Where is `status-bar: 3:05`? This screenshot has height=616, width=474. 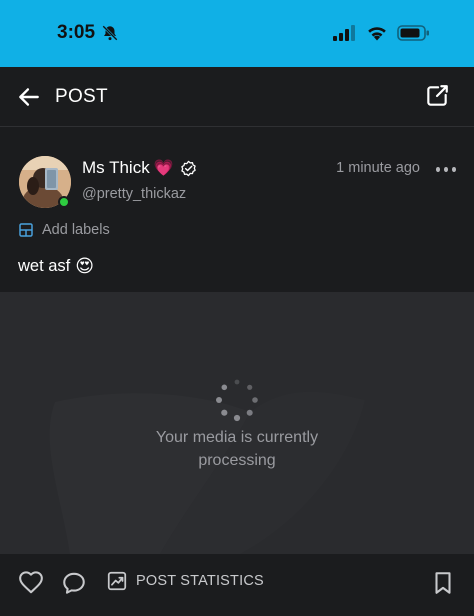 status-bar: 3:05 is located at coordinates (237, 33).